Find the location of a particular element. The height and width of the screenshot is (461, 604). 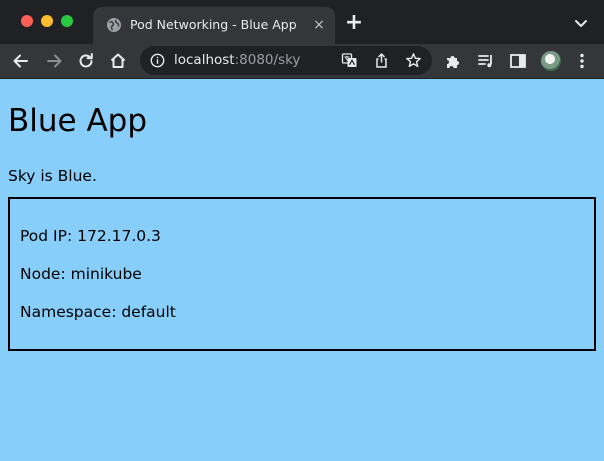

home-icon is located at coordinates (118, 61).